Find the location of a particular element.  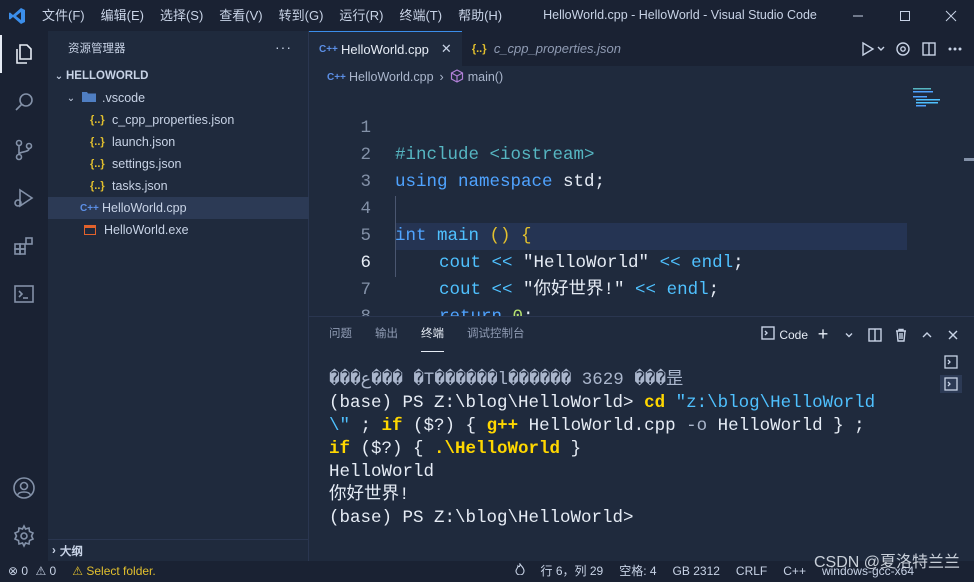

tree-file-launch: {..} launch.json is located at coordinates (178, 142).